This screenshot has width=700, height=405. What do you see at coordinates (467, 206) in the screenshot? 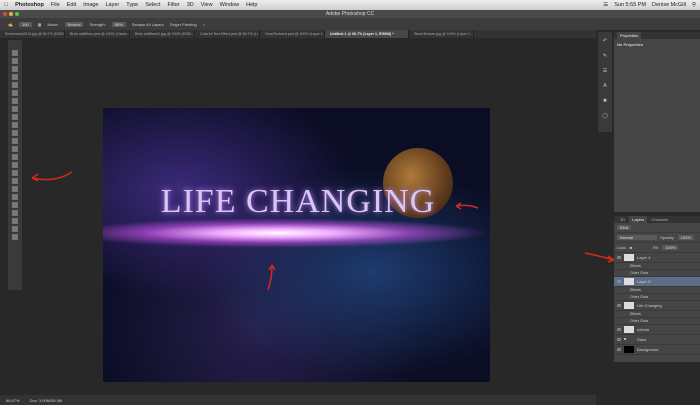
I see `arrow-planet` at bounding box center [467, 206].